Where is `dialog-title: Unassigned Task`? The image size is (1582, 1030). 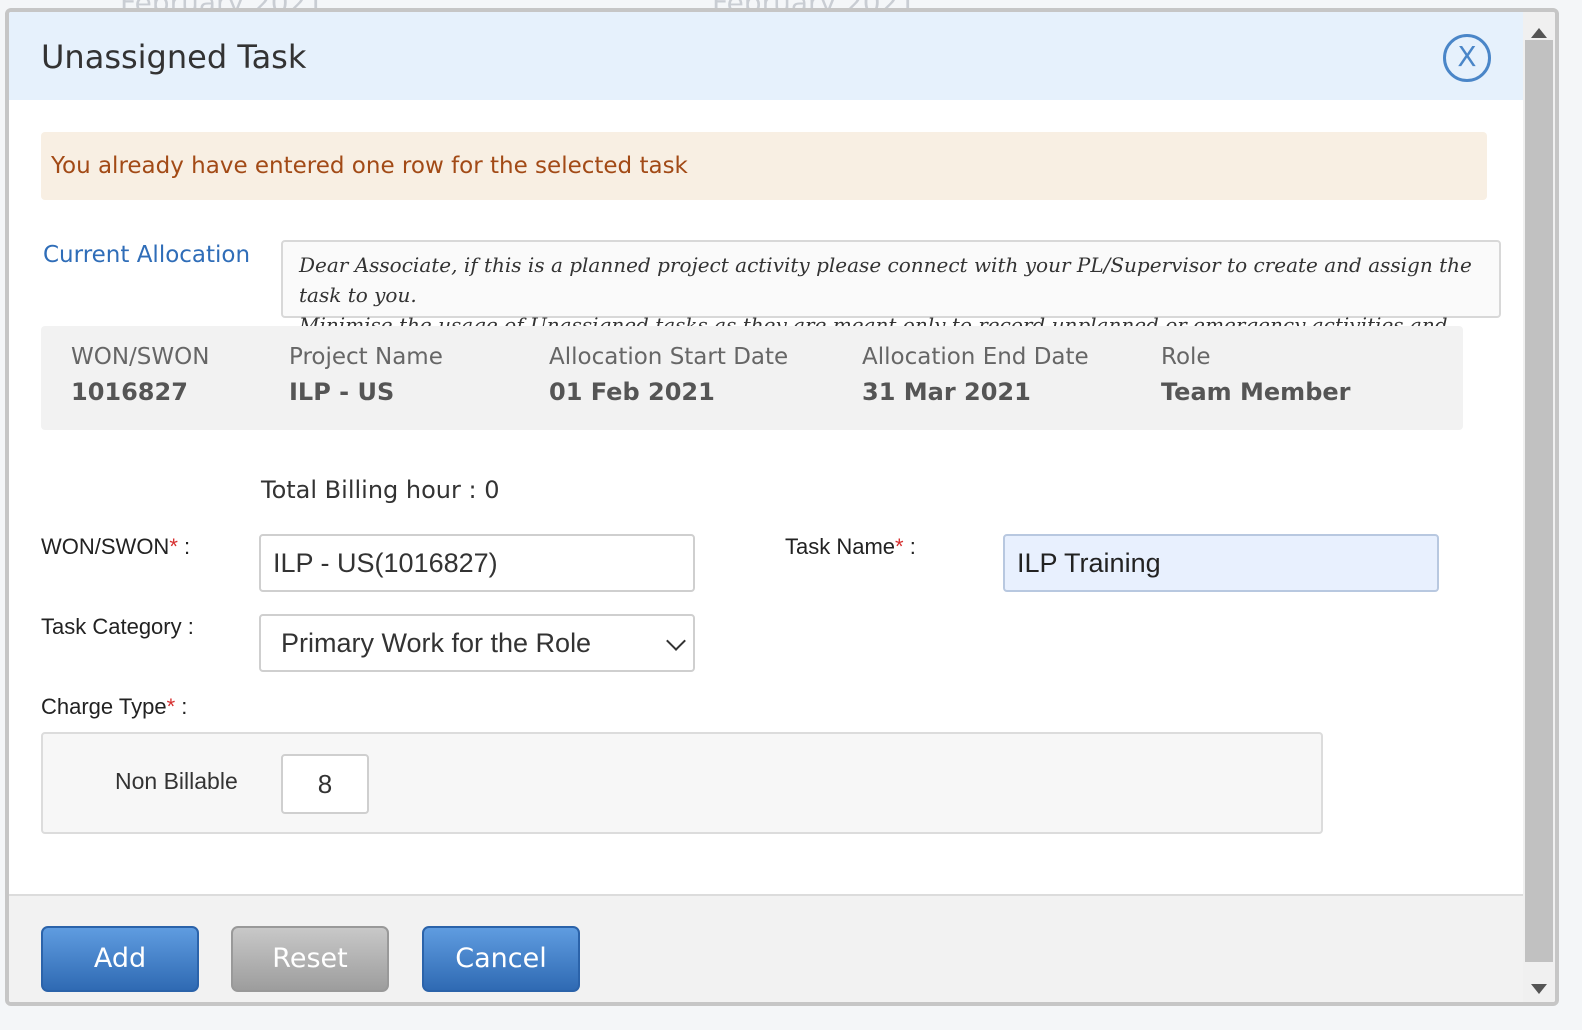 dialog-title: Unassigned Task is located at coordinates (174, 57).